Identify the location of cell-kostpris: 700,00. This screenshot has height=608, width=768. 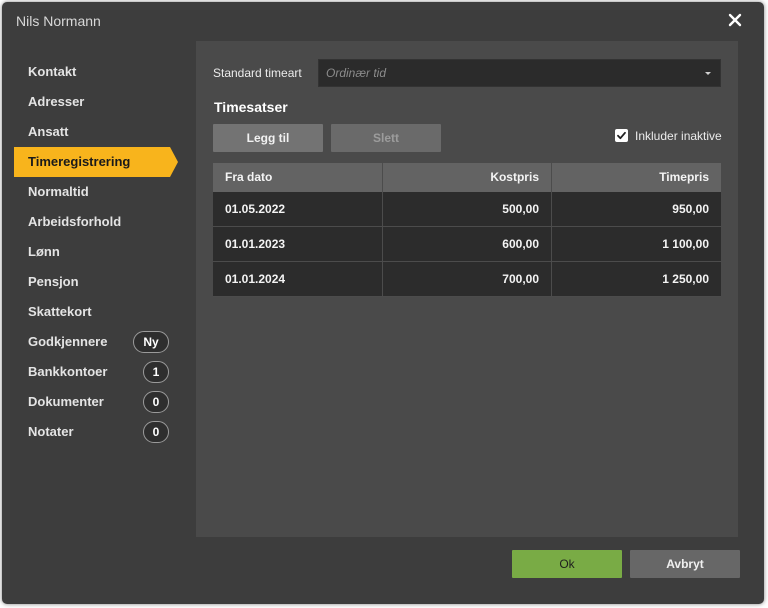
(467, 279).